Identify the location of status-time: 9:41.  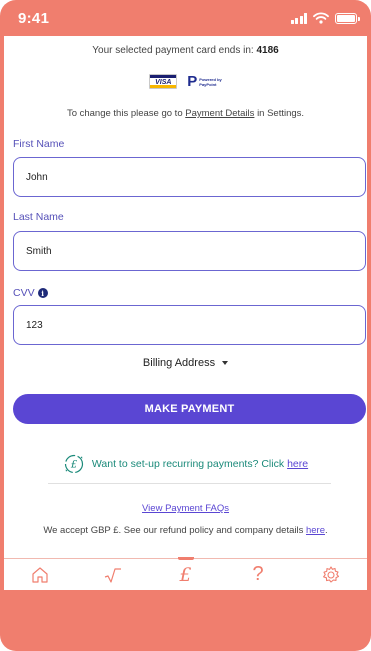
(34, 18).